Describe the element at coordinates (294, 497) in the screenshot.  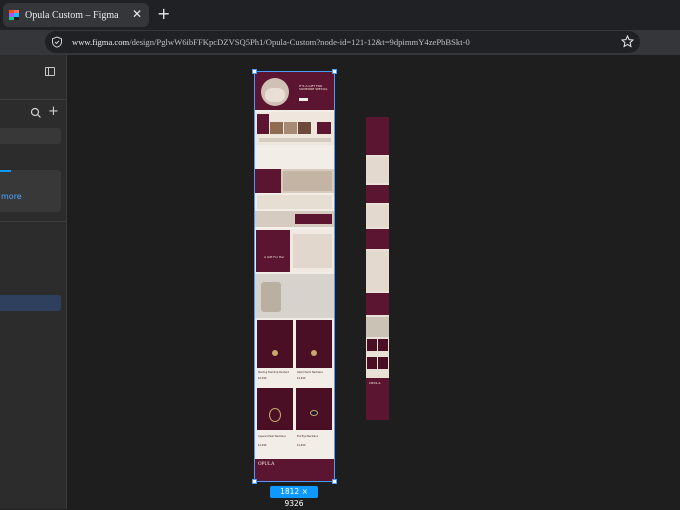
I see `selection-dimensions-badge: 1812 × 9326` at that location.